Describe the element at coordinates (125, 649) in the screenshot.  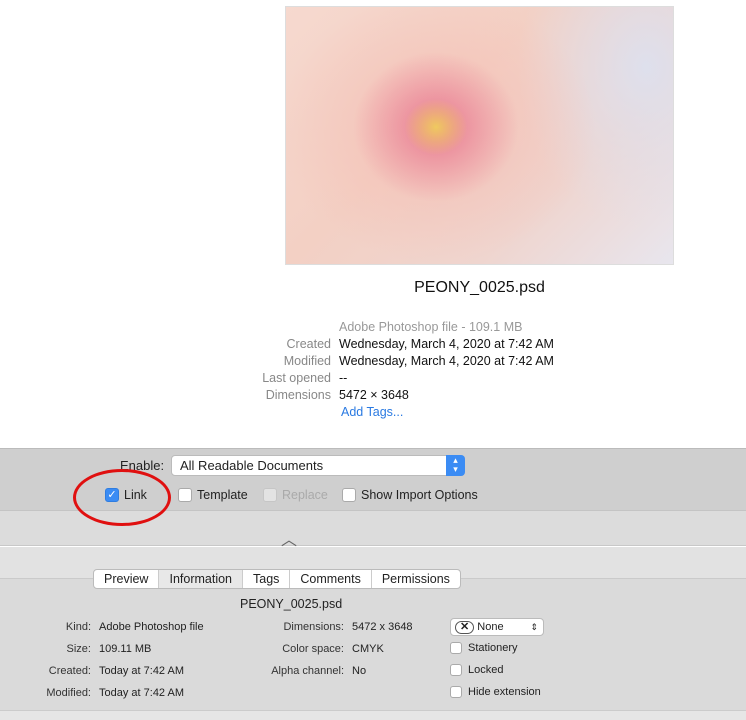
I see `size-value: 109.11 MB` at that location.